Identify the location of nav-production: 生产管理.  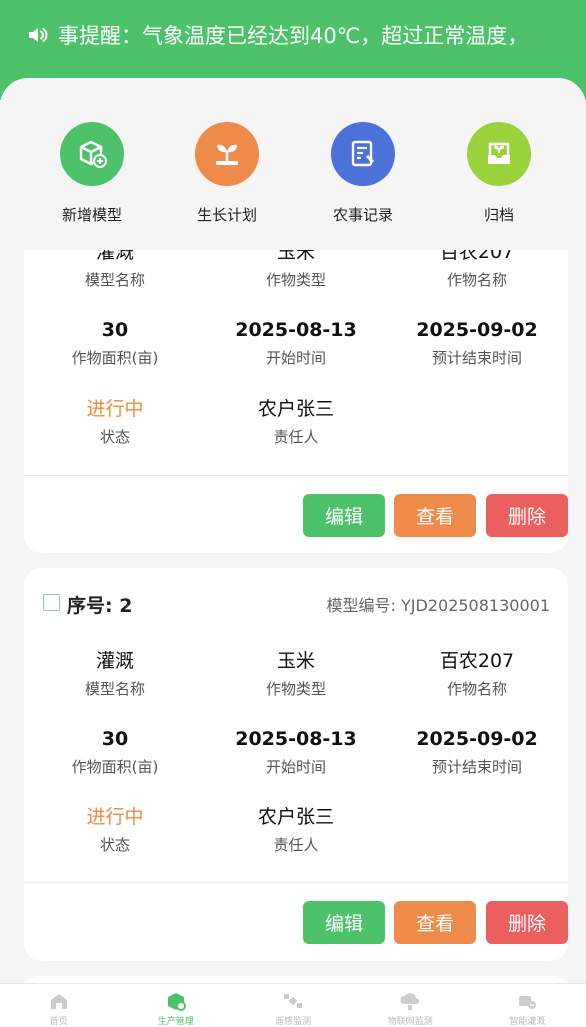
(175, 1005).